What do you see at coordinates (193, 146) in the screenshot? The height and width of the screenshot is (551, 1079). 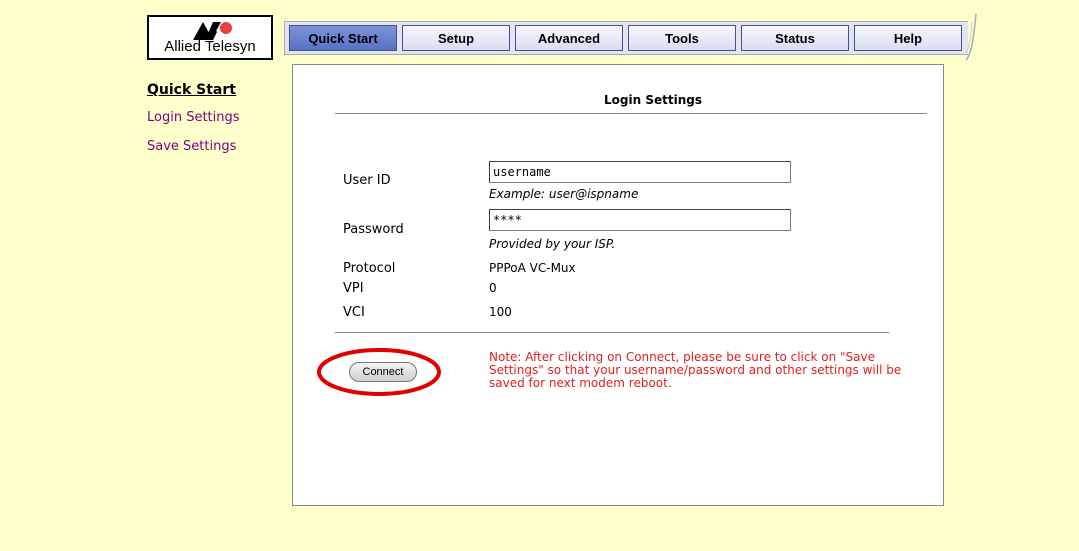 I see `sidebar-item-save-settings: Save Settings` at bounding box center [193, 146].